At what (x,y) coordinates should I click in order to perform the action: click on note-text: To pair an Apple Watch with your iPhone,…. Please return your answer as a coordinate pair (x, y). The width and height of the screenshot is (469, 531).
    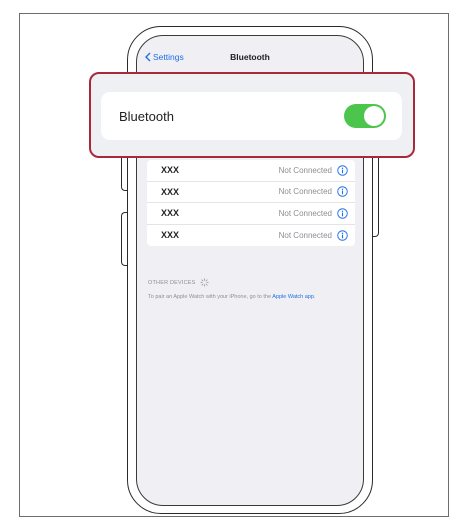
    Looking at the image, I should click on (210, 297).